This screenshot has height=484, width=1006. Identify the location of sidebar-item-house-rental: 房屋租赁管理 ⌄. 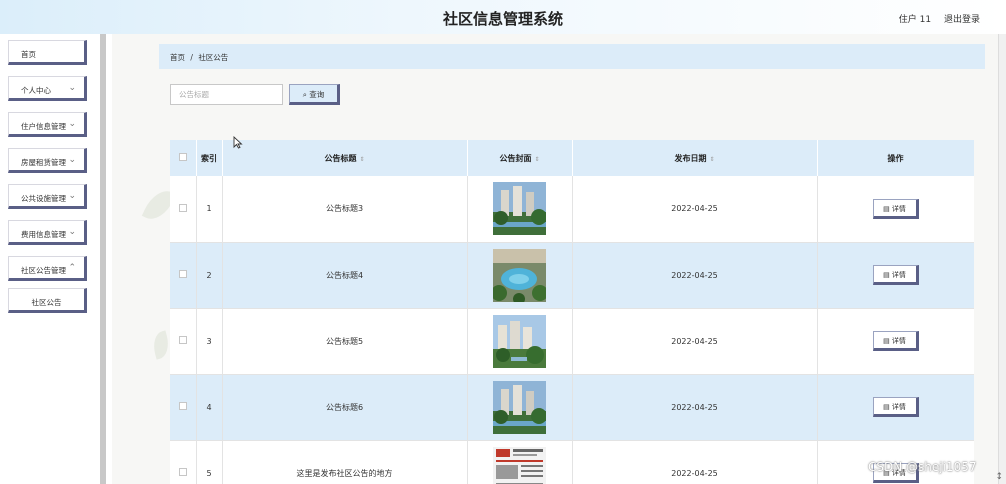
(47, 160).